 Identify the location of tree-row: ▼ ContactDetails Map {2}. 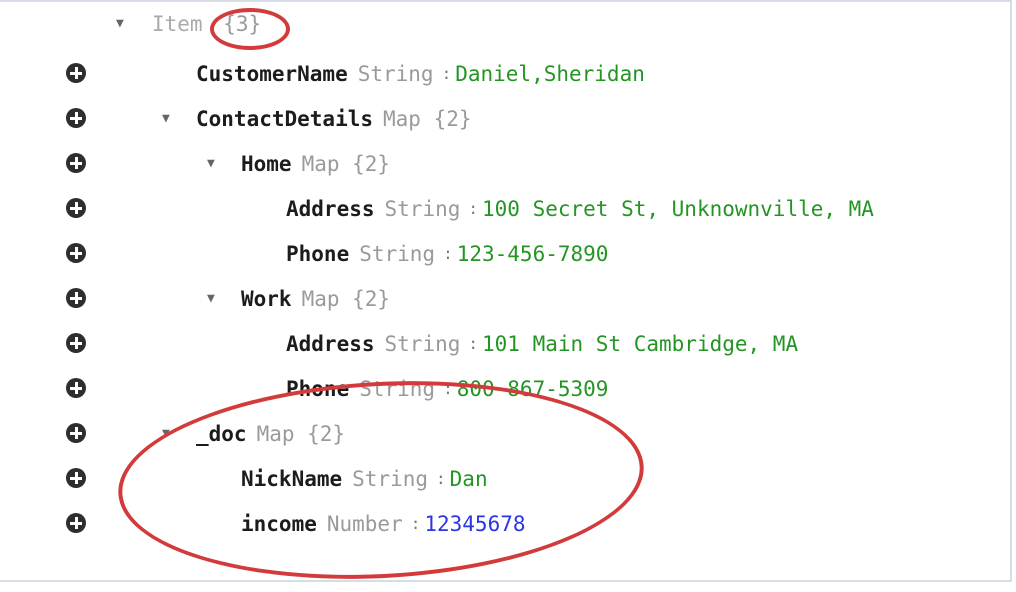
(508, 119).